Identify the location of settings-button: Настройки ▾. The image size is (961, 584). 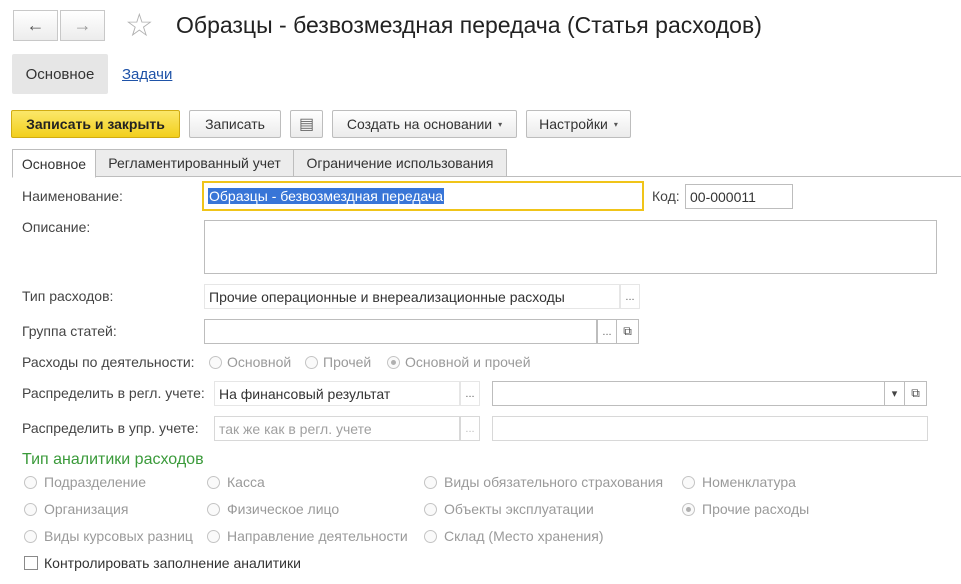
(578, 124).